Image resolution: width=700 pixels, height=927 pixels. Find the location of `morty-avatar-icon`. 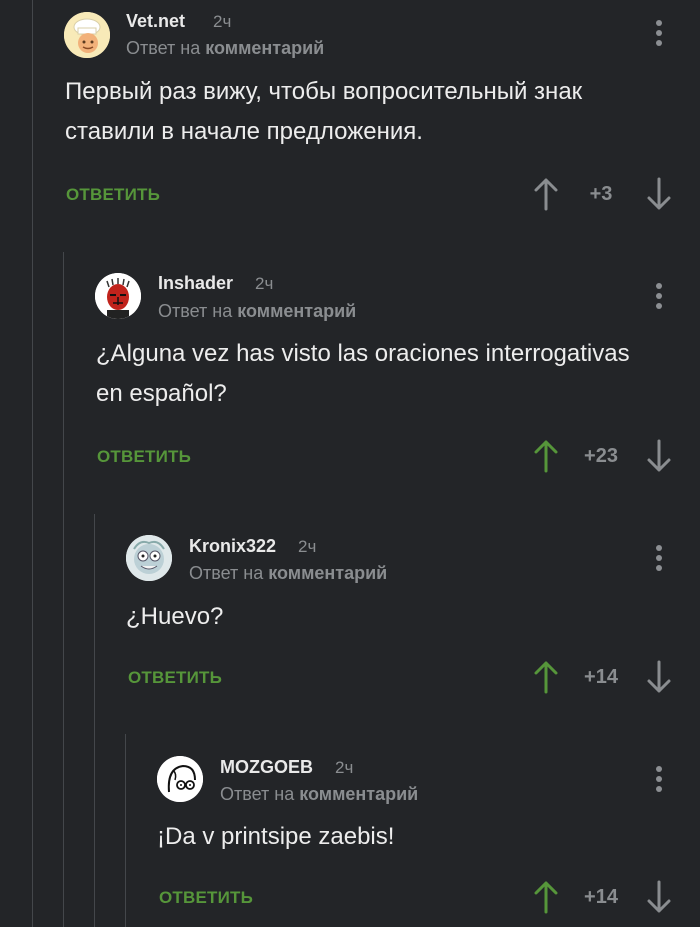

morty-avatar-icon is located at coordinates (149, 558).